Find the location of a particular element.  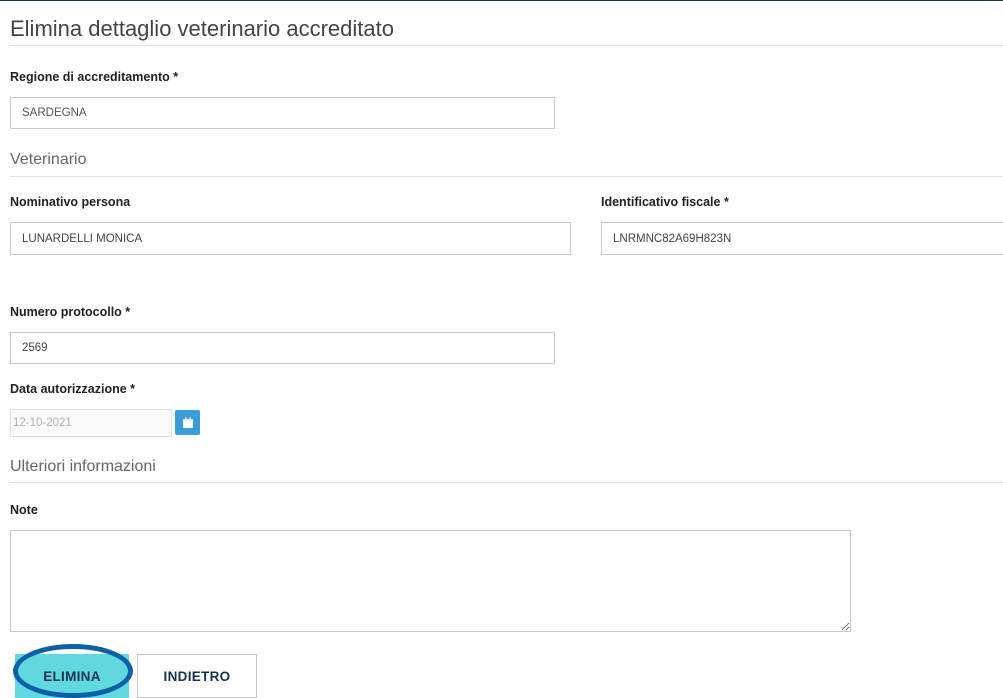

fiscale-label: Identificativo fiscale * is located at coordinates (665, 202).